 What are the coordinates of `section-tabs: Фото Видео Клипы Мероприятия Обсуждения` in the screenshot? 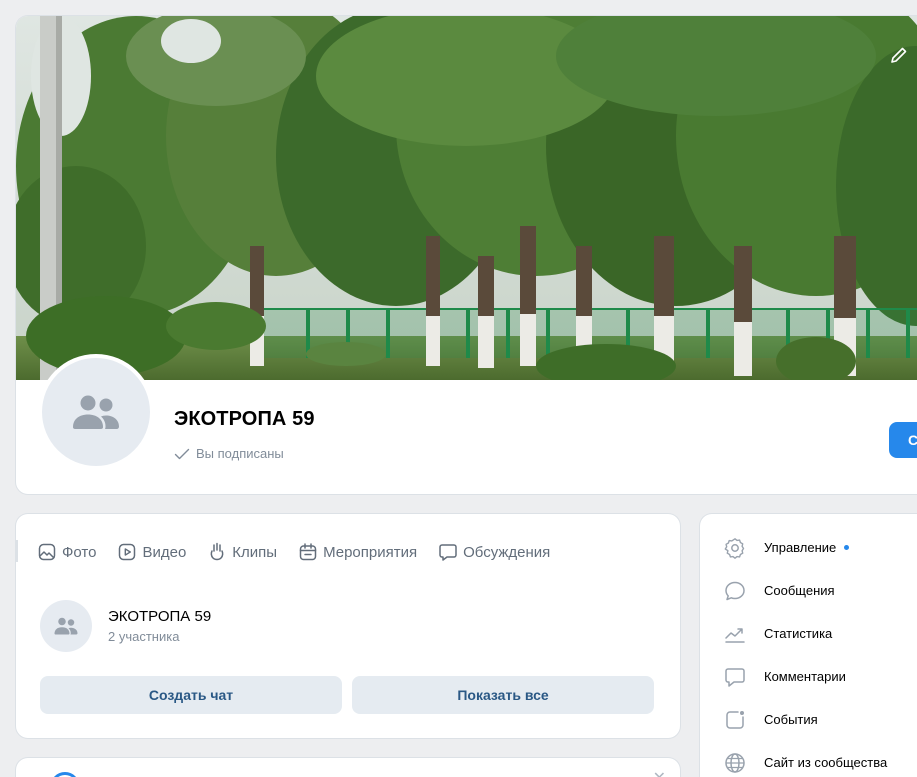 It's located at (294, 552).